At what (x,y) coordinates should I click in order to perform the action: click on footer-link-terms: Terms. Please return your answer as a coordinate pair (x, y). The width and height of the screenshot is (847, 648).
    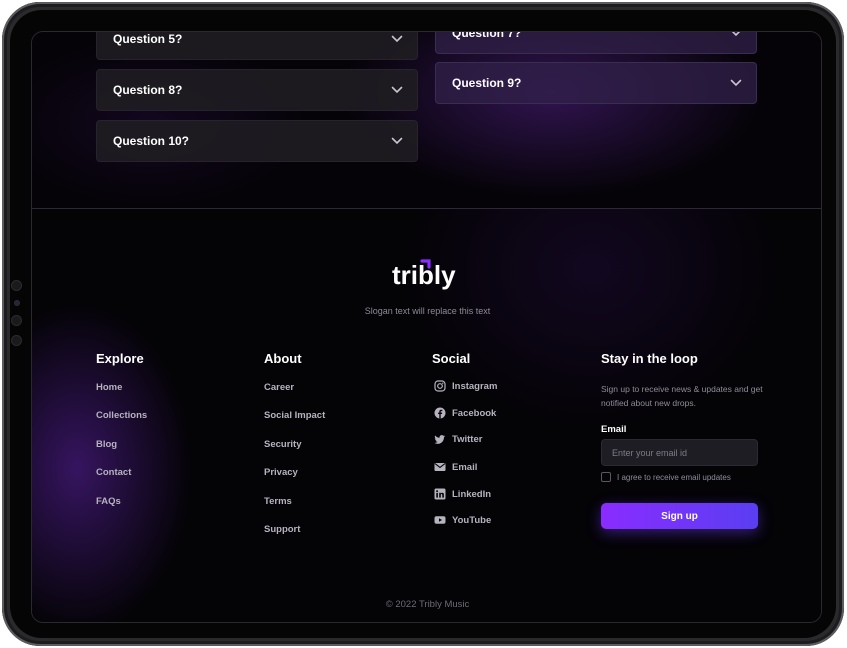
    Looking at the image, I should click on (278, 501).